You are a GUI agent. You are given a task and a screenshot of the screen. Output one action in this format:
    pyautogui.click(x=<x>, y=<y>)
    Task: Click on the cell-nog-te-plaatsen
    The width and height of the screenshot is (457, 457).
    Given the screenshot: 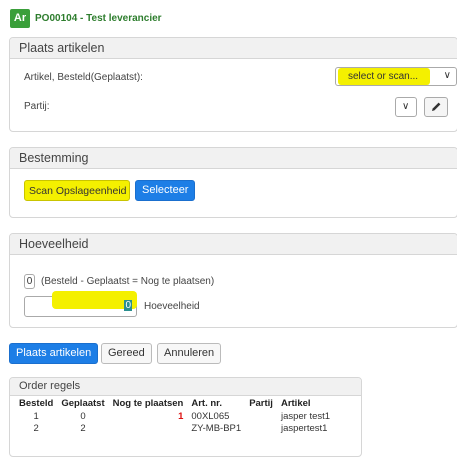 What is the action you would take?
    pyautogui.click(x=148, y=428)
    